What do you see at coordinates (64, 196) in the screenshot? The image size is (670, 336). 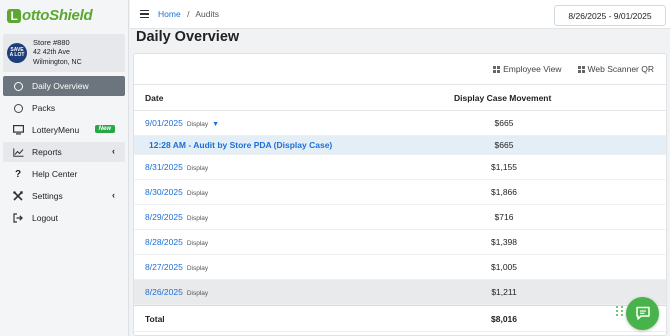 I see `sidebar-item-settings: Settings ‹` at bounding box center [64, 196].